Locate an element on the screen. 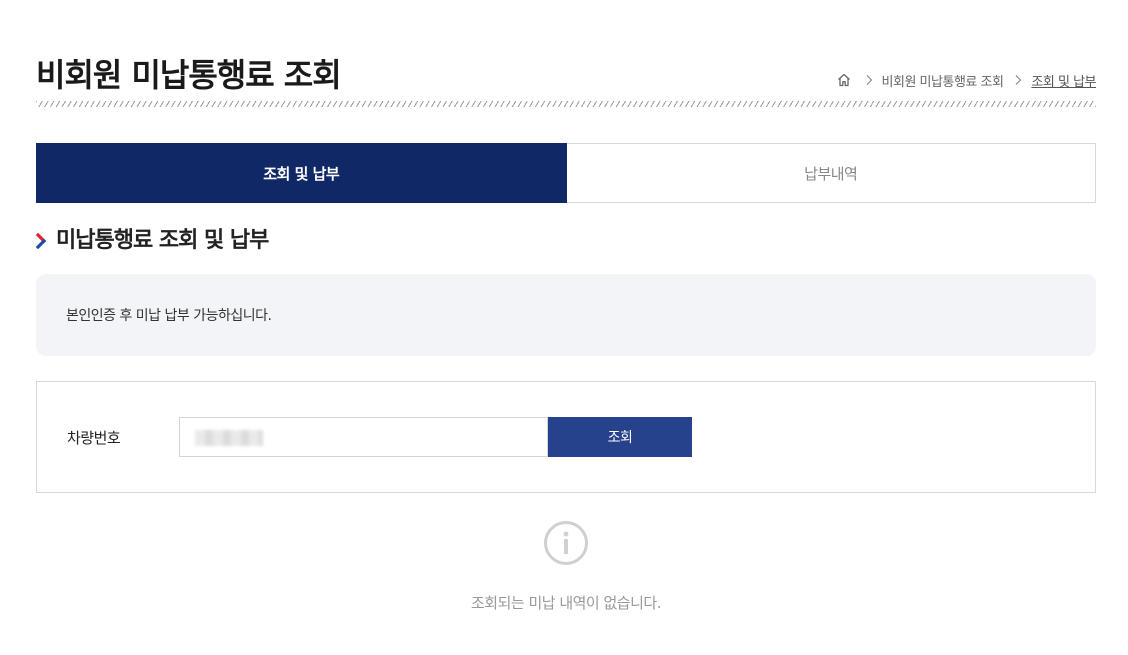 The height and width of the screenshot is (655, 1128). masked-plate-value is located at coordinates (229, 438).